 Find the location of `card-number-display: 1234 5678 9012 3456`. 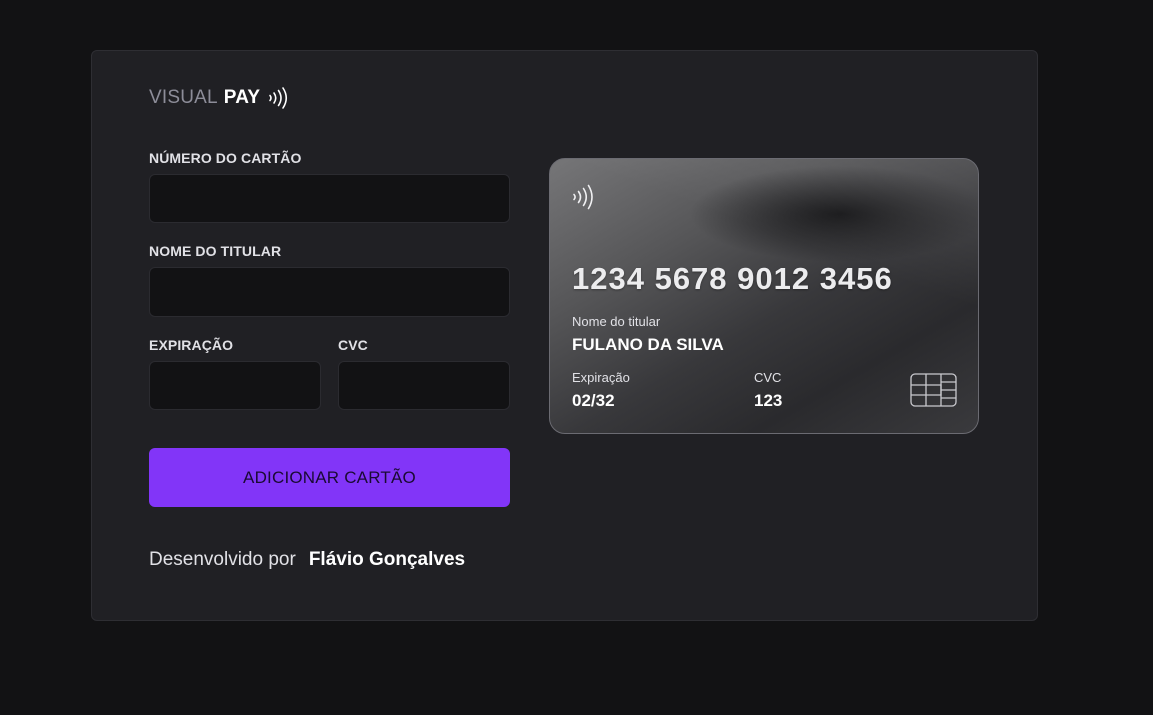

card-number-display: 1234 5678 9012 3456 is located at coordinates (732, 278).